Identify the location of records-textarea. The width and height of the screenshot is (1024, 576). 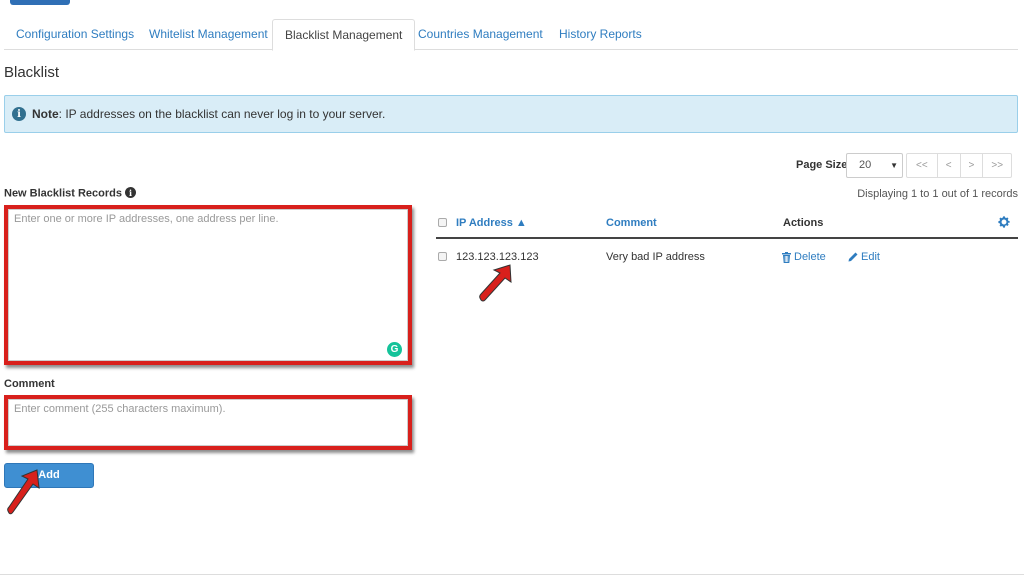
(208, 285).